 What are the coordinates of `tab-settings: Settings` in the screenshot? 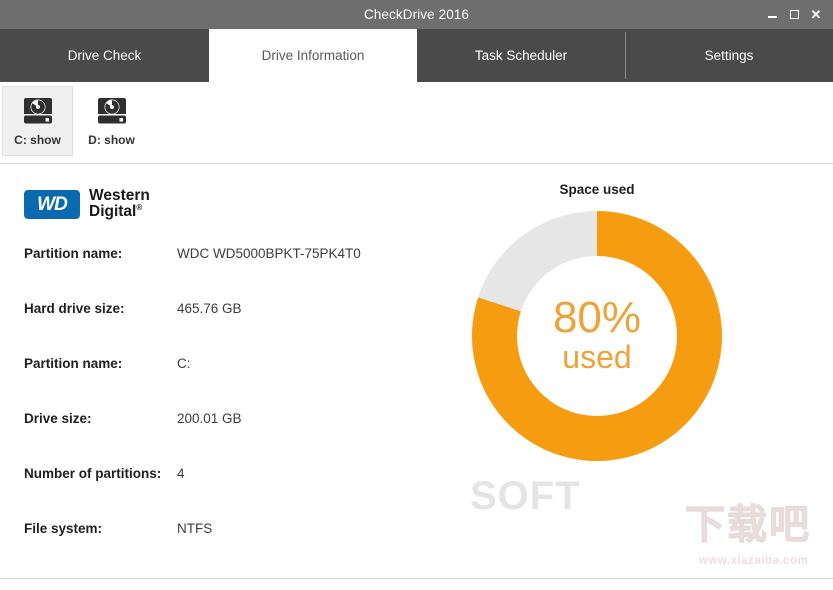 It's located at (729, 55).